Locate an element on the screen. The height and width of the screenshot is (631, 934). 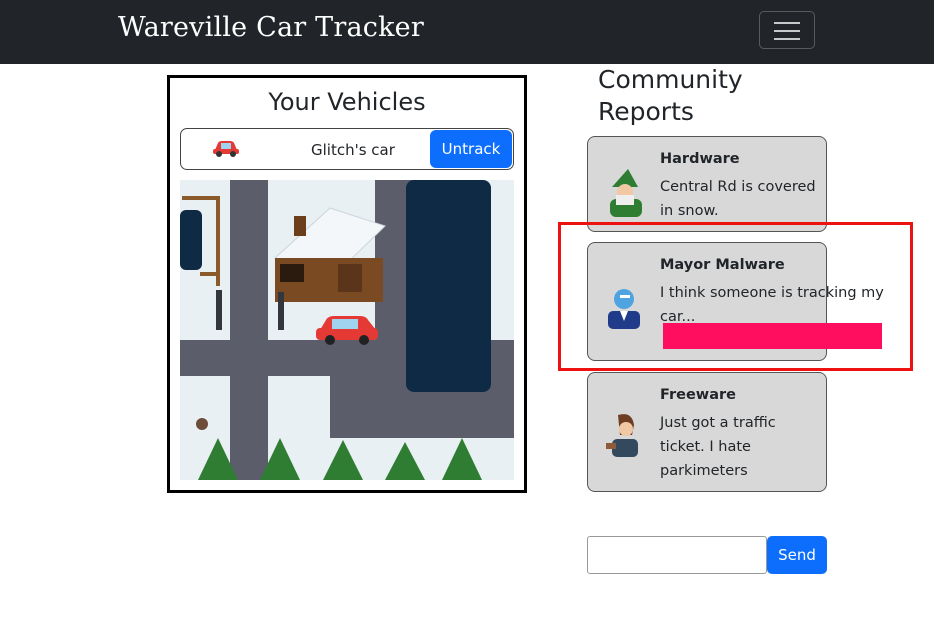
elf-avatar-icon is located at coordinates (624, 191).